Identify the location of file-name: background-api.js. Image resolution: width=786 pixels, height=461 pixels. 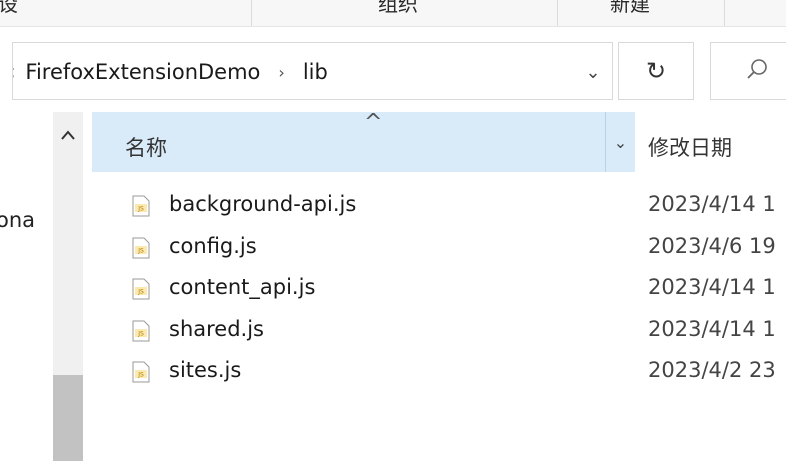
(263, 204).